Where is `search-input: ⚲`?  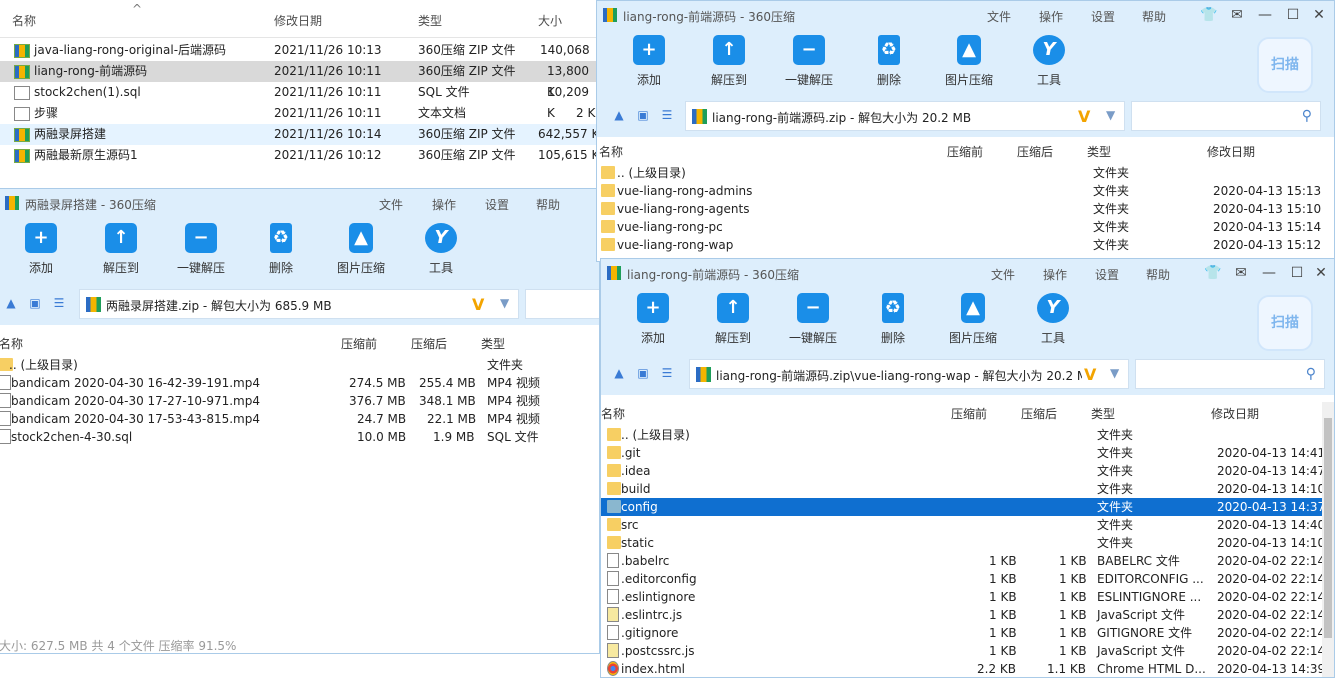 search-input: ⚲ is located at coordinates (1230, 374).